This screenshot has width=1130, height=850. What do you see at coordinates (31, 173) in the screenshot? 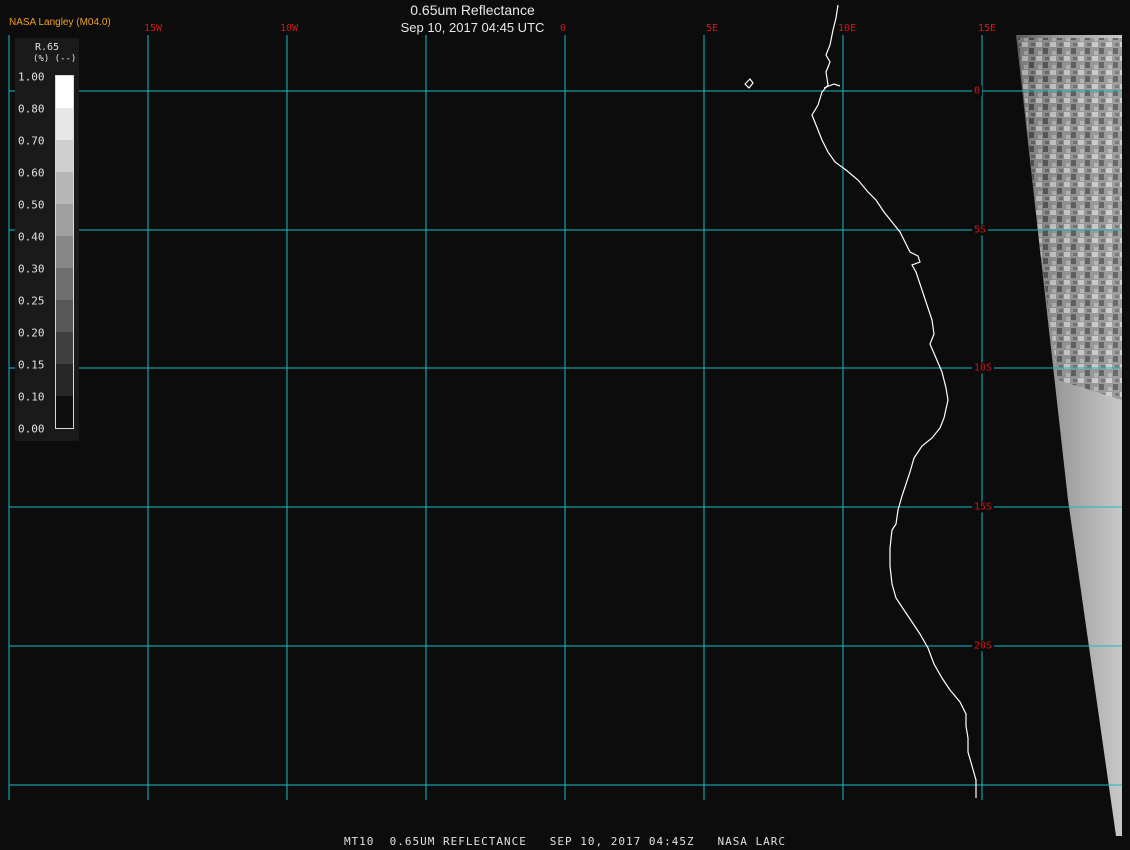
I see `legend-tick: 0.60` at bounding box center [31, 173].